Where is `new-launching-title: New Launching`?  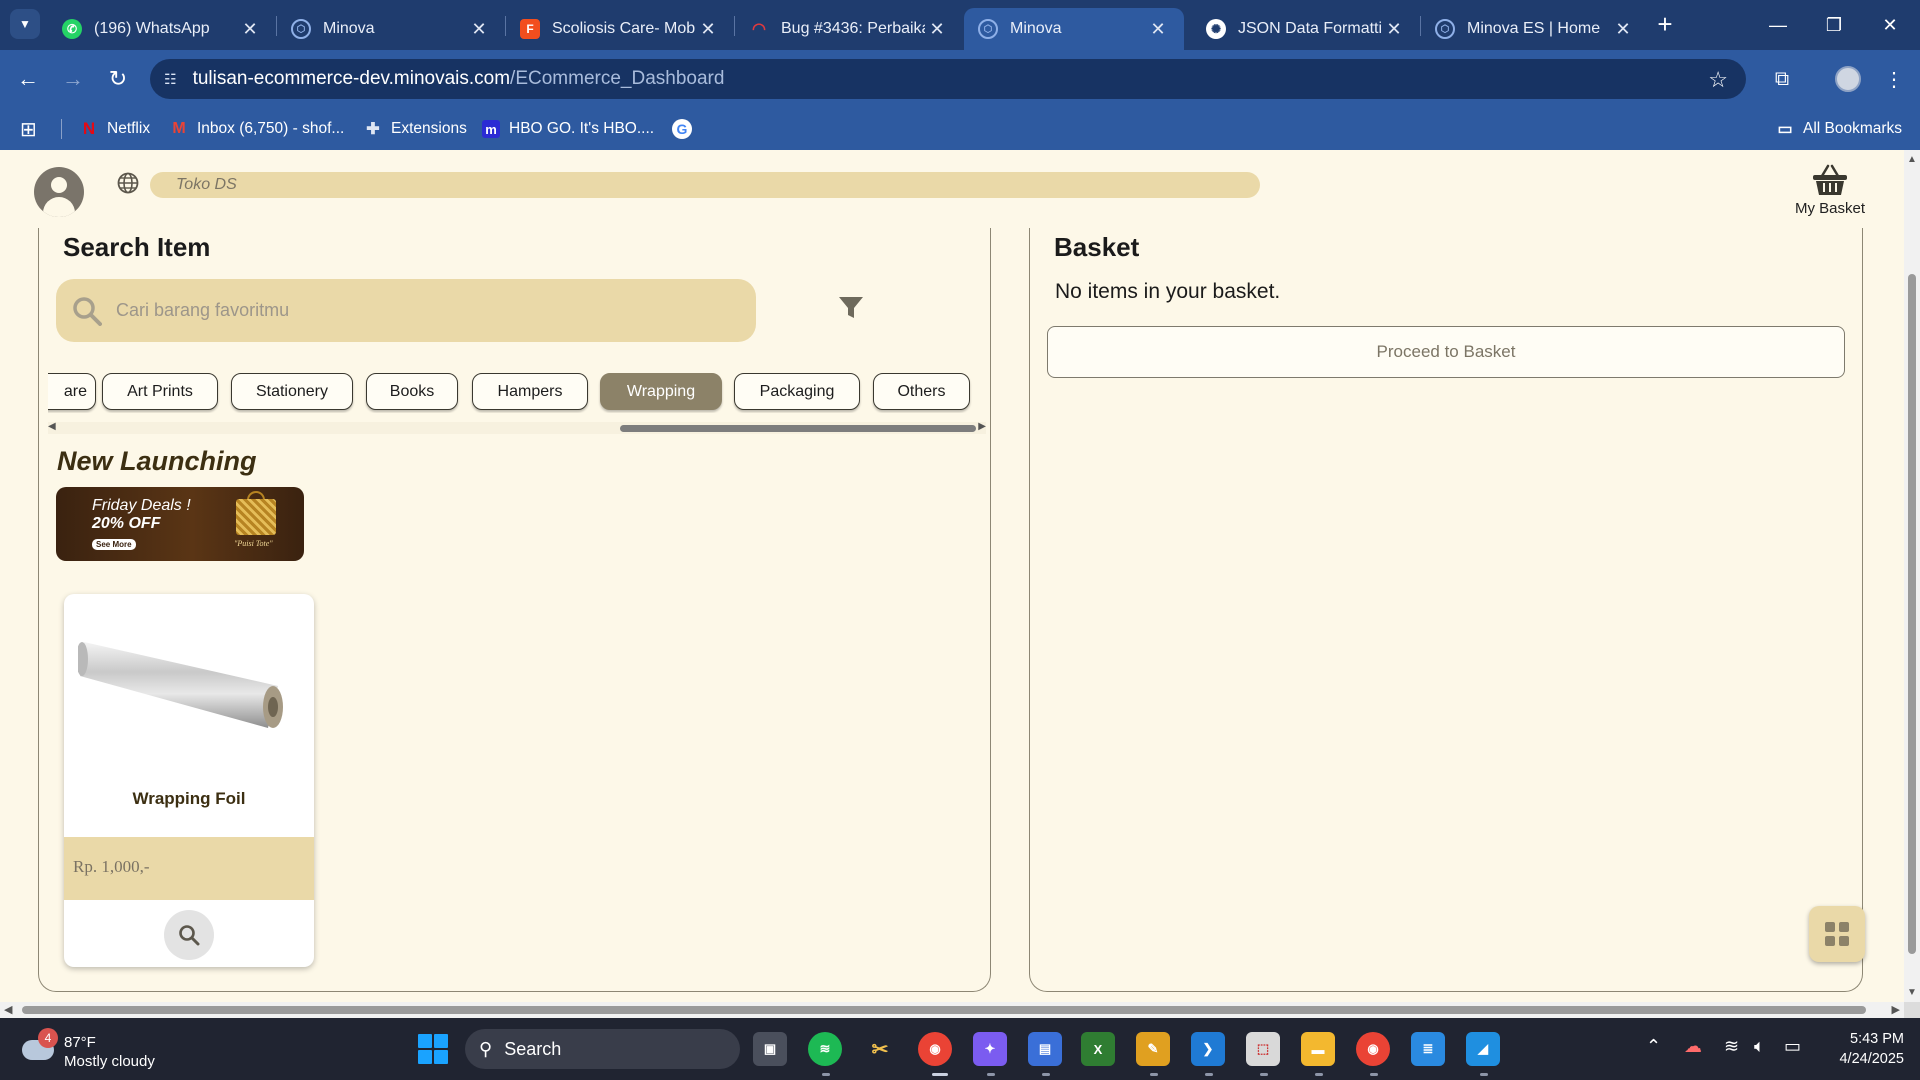
new-launching-title: New Launching is located at coordinates (157, 461).